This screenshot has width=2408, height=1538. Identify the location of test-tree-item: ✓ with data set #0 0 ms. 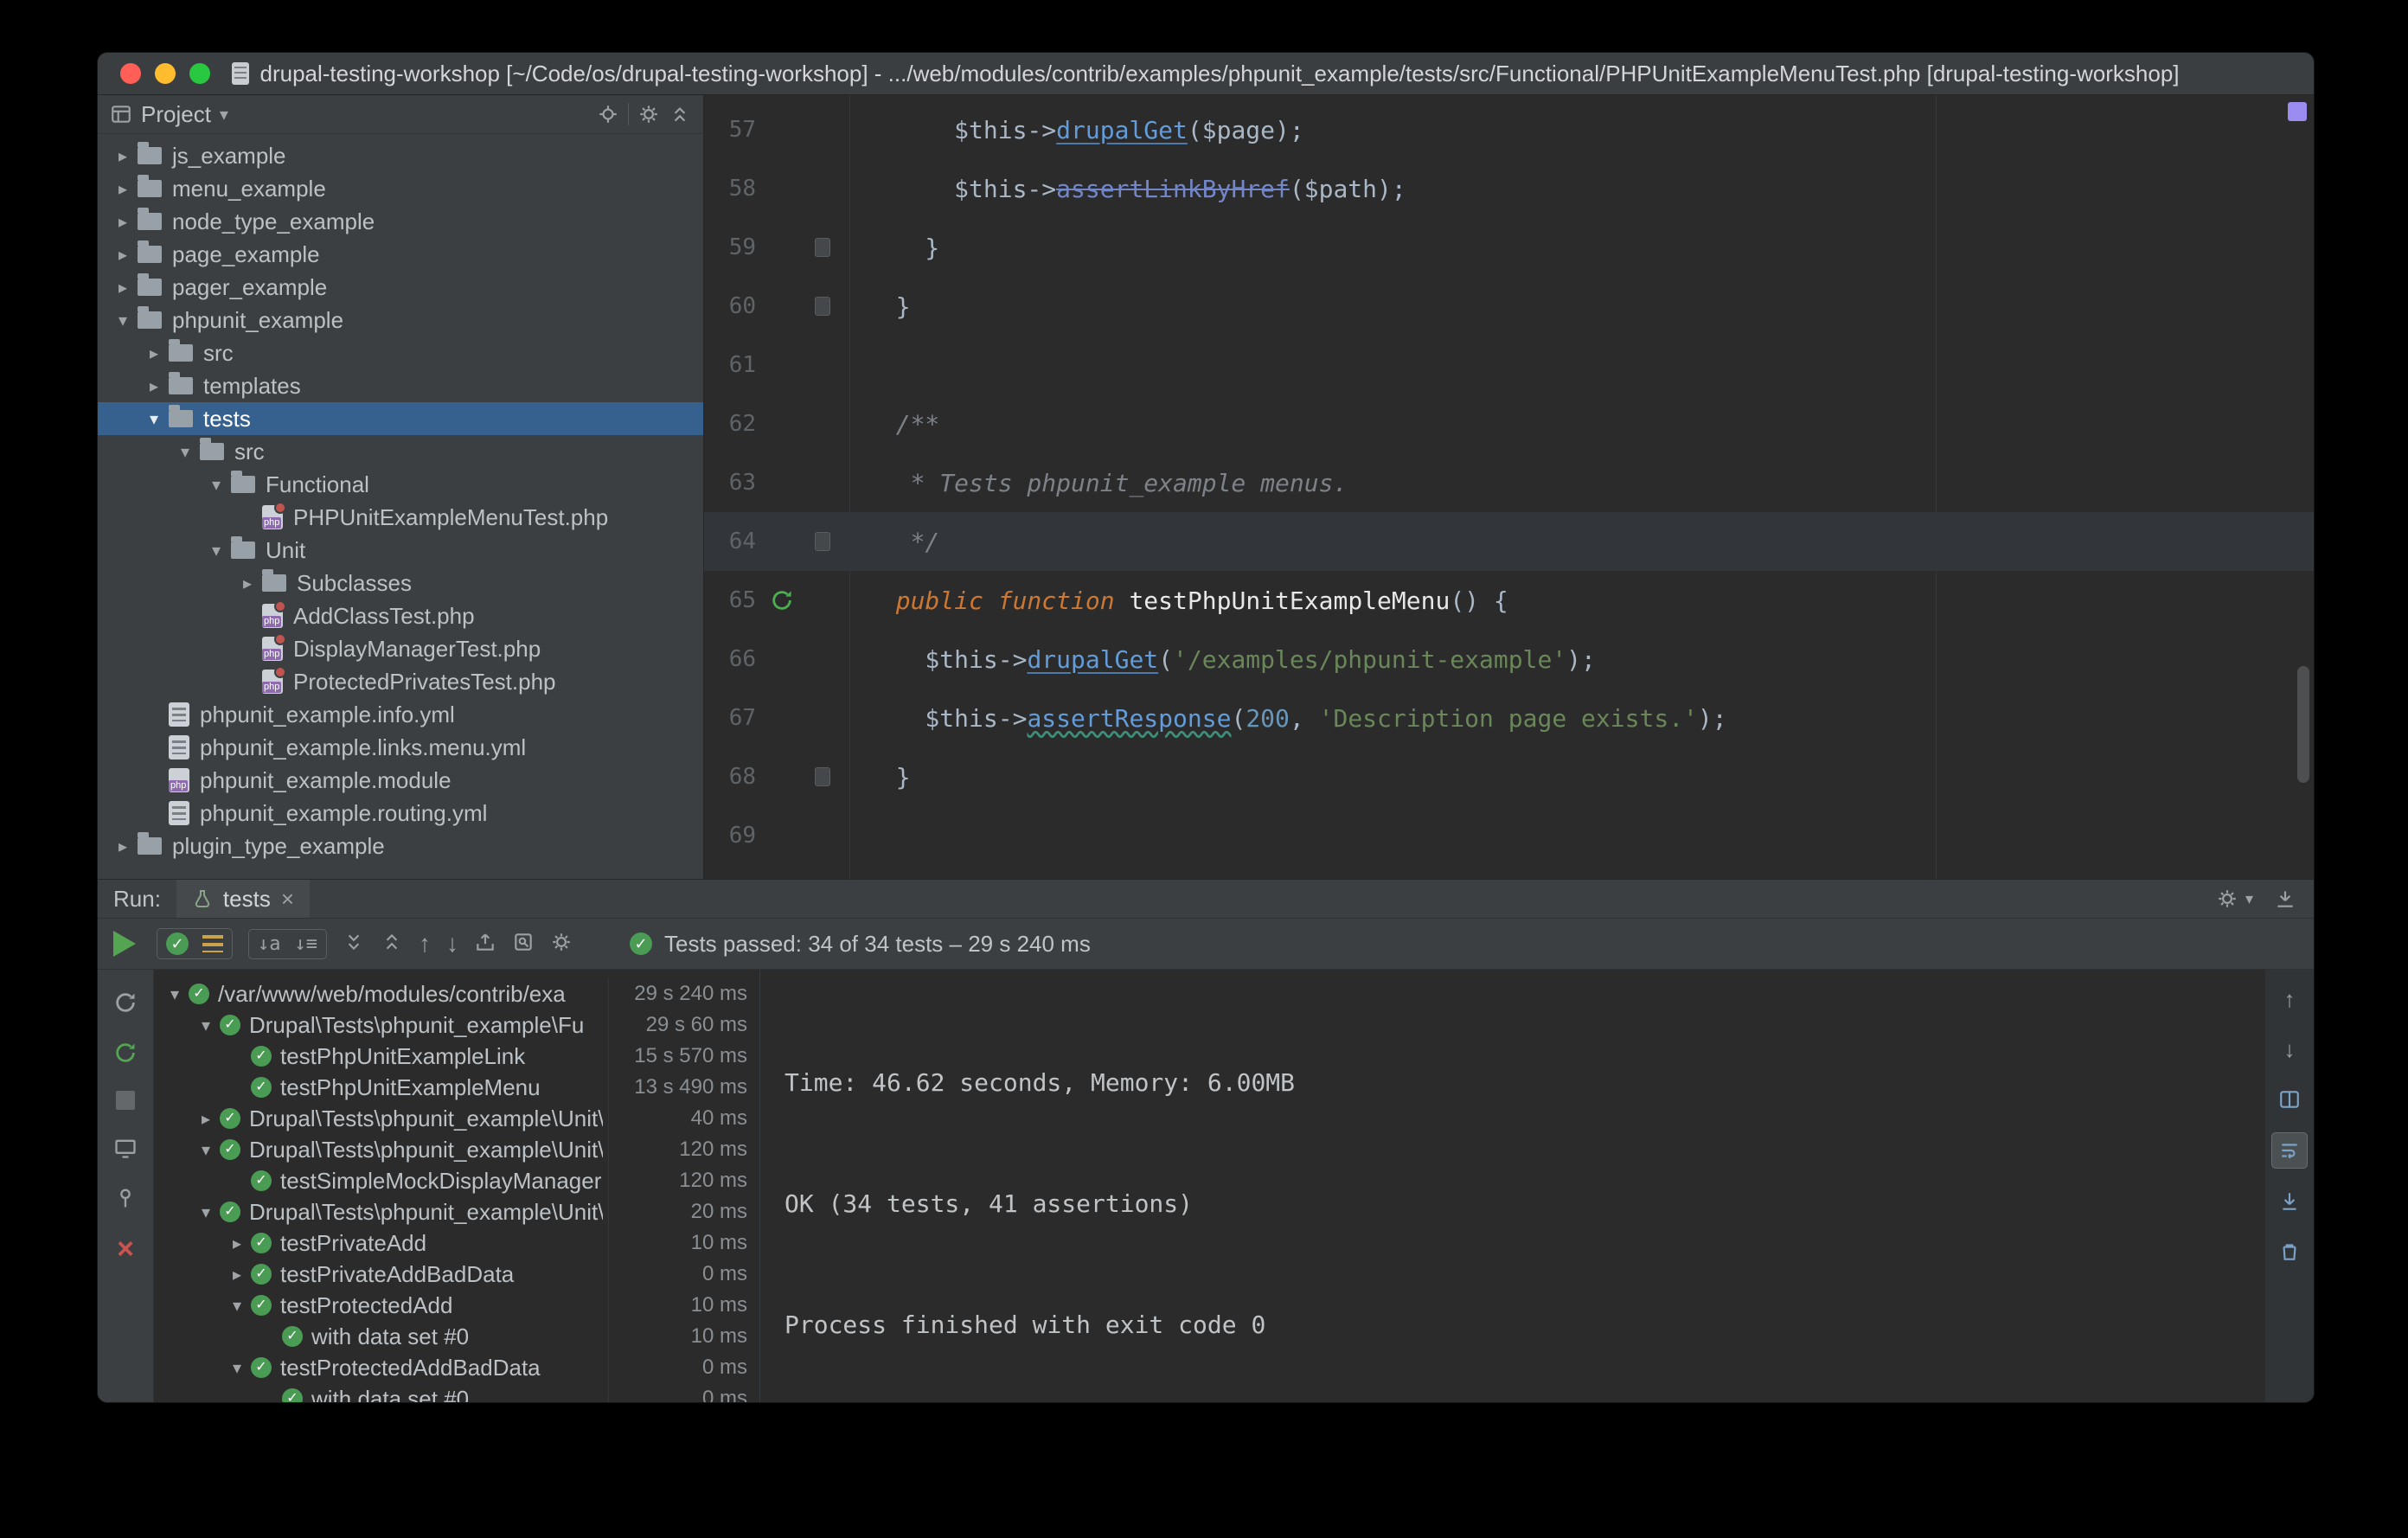
(456, 1392).